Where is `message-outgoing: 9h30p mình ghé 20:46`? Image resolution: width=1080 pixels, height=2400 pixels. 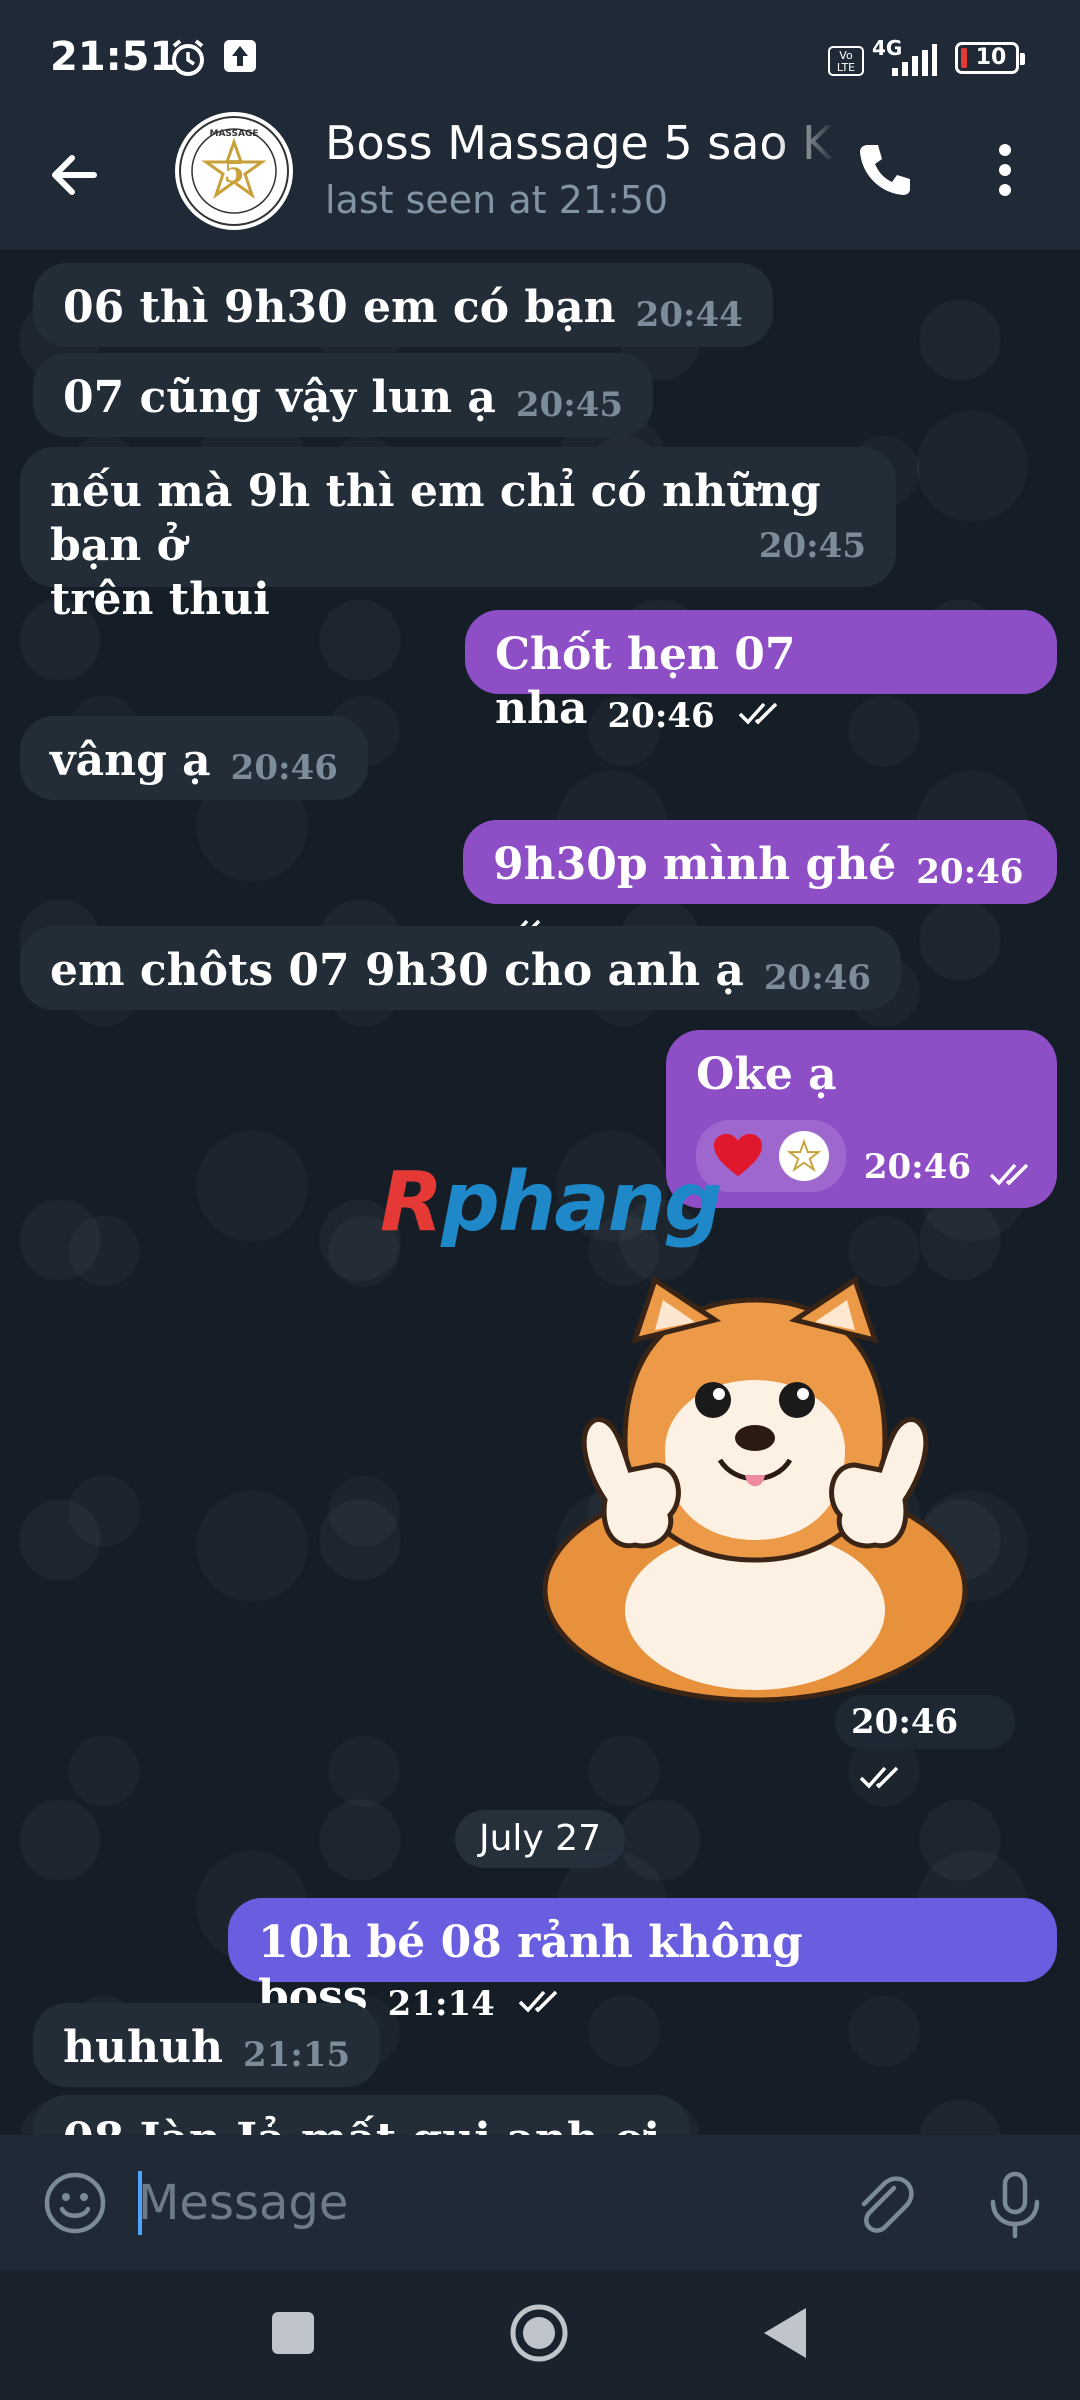
message-outgoing: 9h30p mình ghé 20:46 is located at coordinates (760, 881).